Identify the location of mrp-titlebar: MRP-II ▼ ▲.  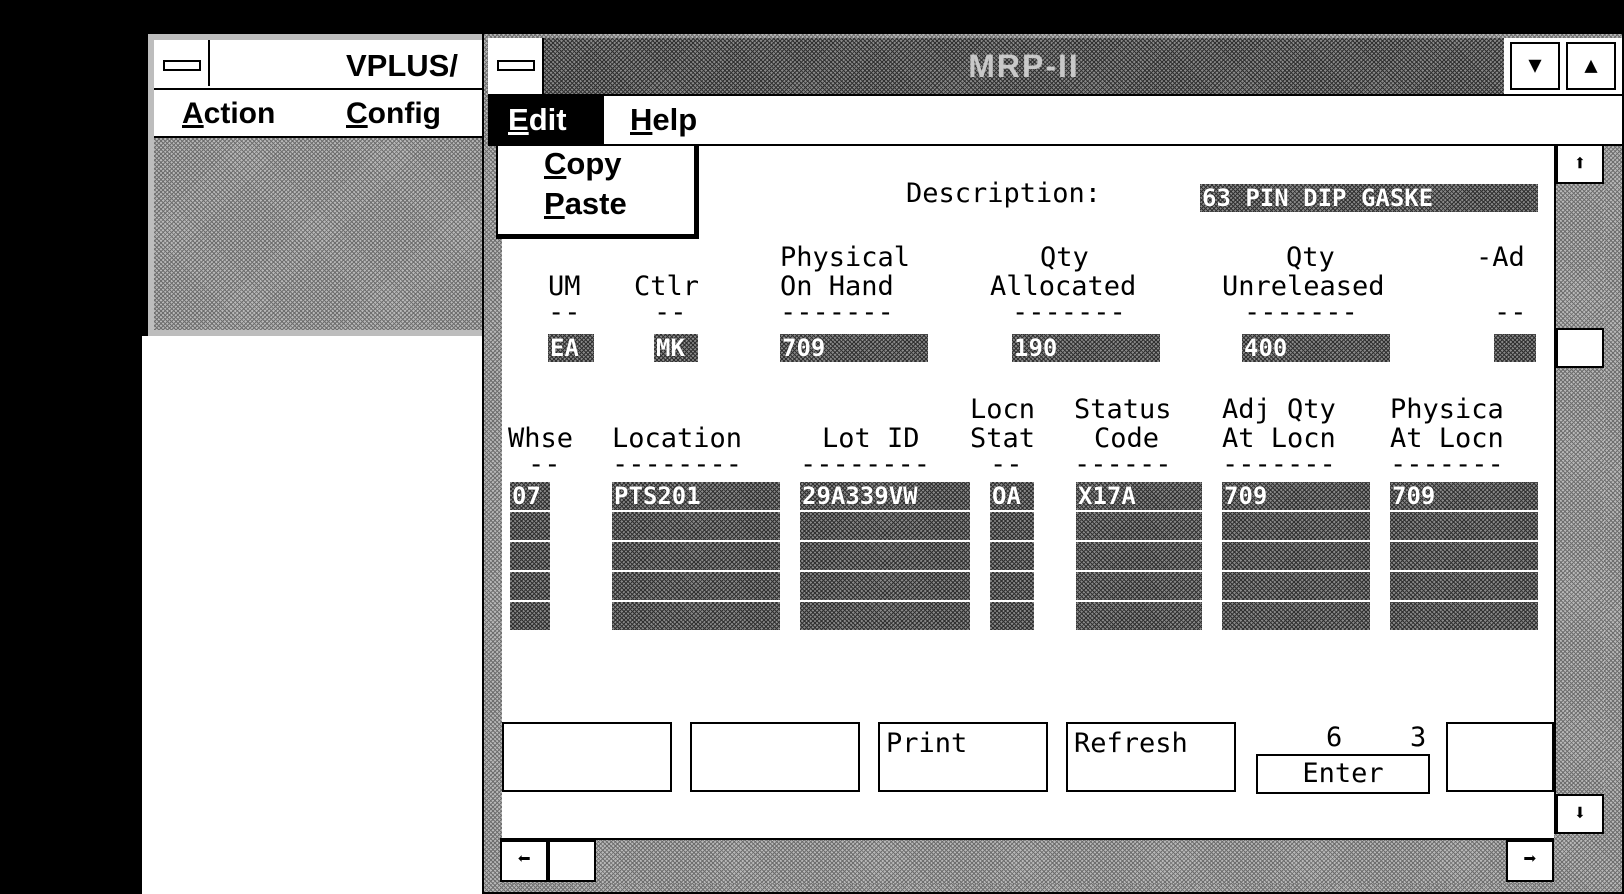
(1055, 67).